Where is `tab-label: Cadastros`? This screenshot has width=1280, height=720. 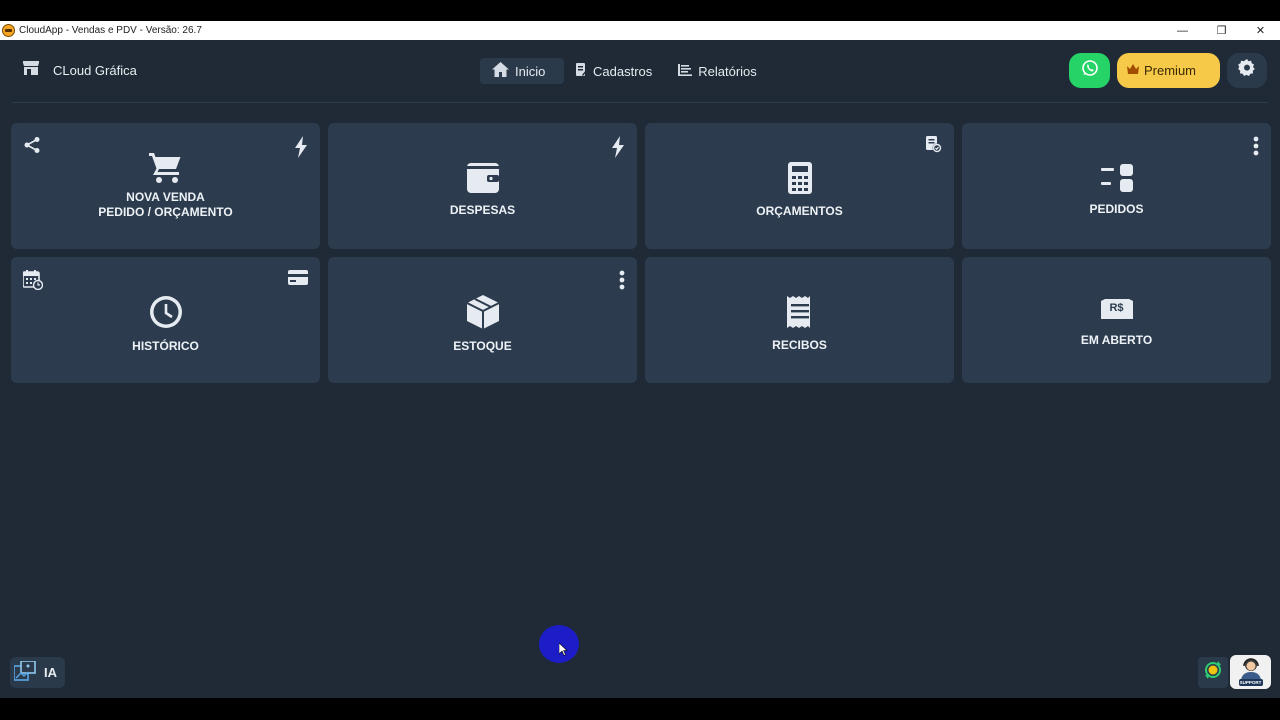
tab-label: Cadastros is located at coordinates (623, 71).